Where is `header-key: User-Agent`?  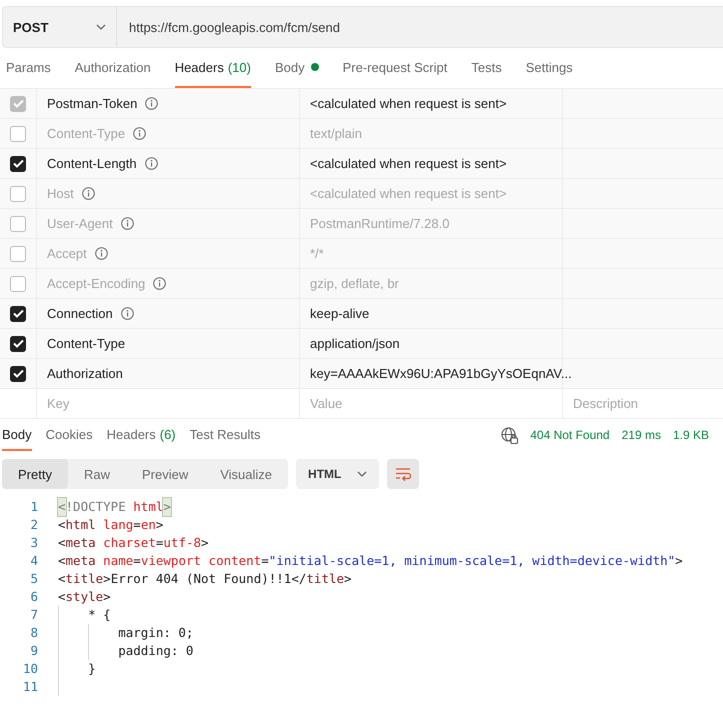
header-key: User-Agent is located at coordinates (80, 223).